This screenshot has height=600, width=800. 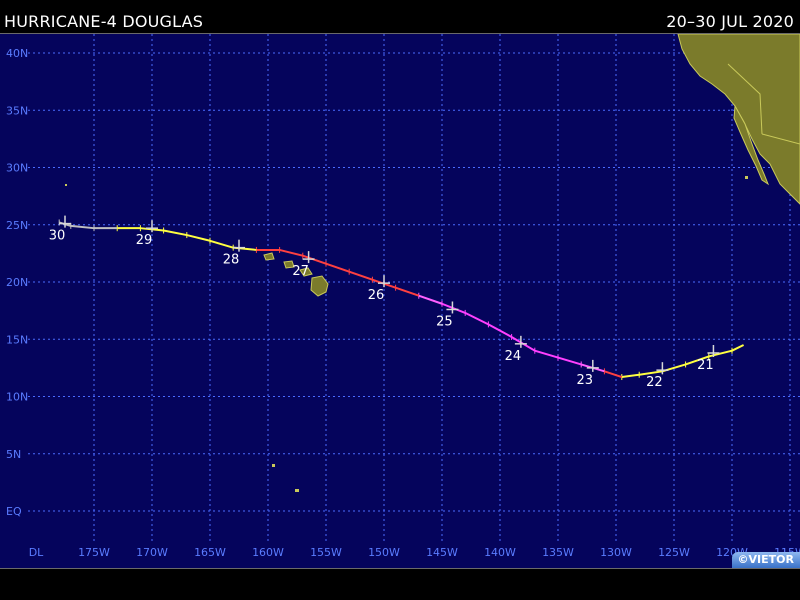 I want to click on lon-label: 170W, so click(x=152, y=552).